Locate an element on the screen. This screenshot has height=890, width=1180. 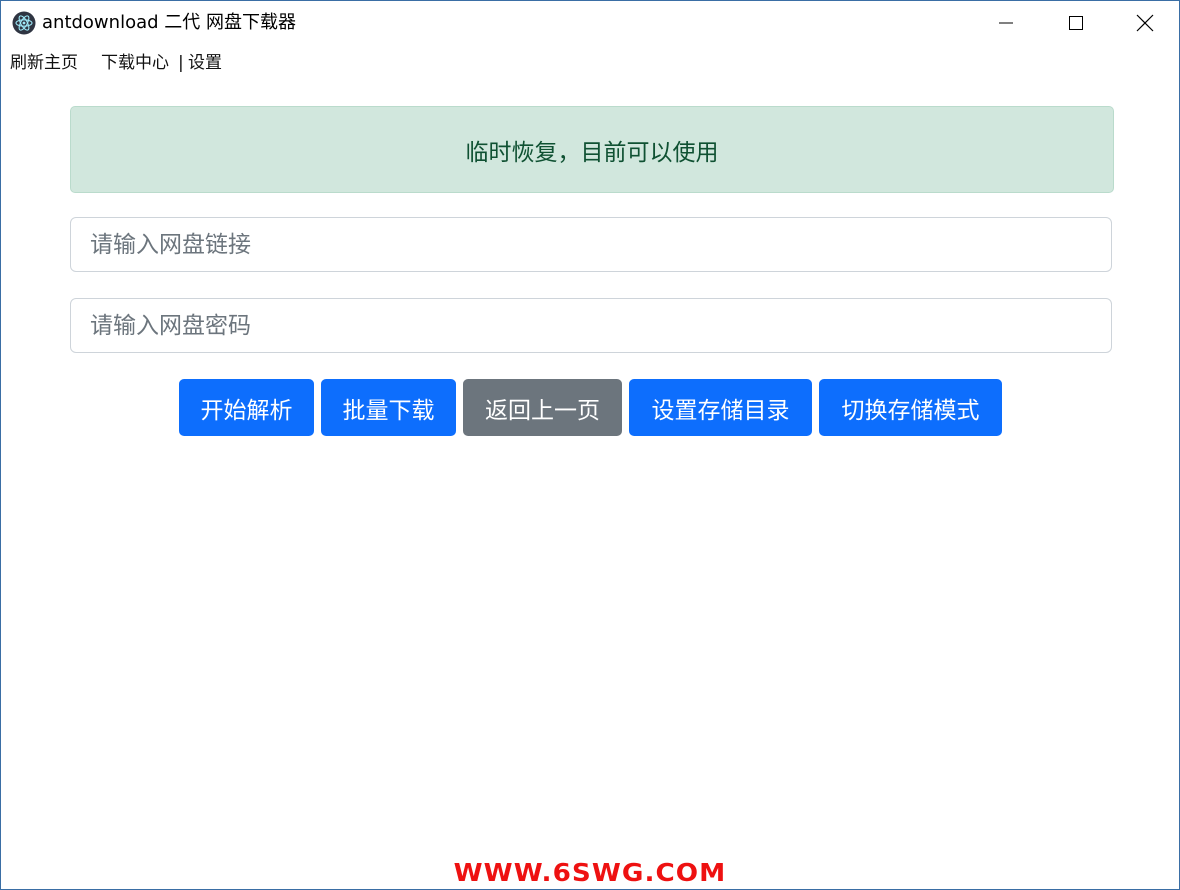
share-password-input is located at coordinates (591, 325).